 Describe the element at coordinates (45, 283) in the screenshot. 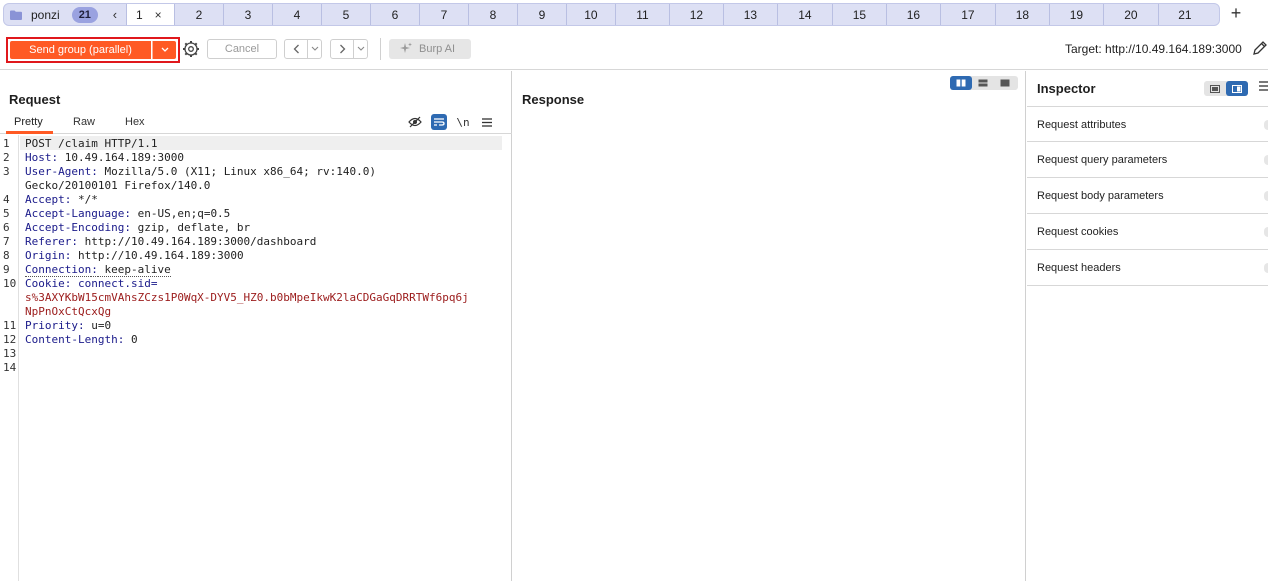

I see `header-name: Cookie` at that location.